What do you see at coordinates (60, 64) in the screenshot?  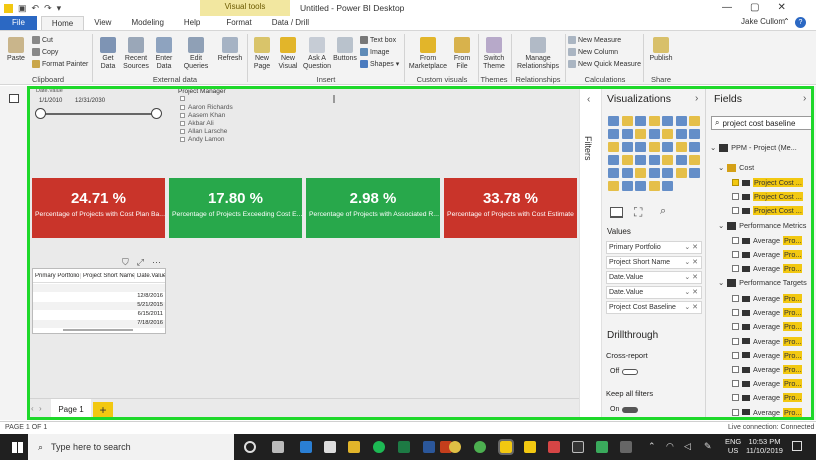 I see `format-painter-button: Format Painter` at bounding box center [60, 64].